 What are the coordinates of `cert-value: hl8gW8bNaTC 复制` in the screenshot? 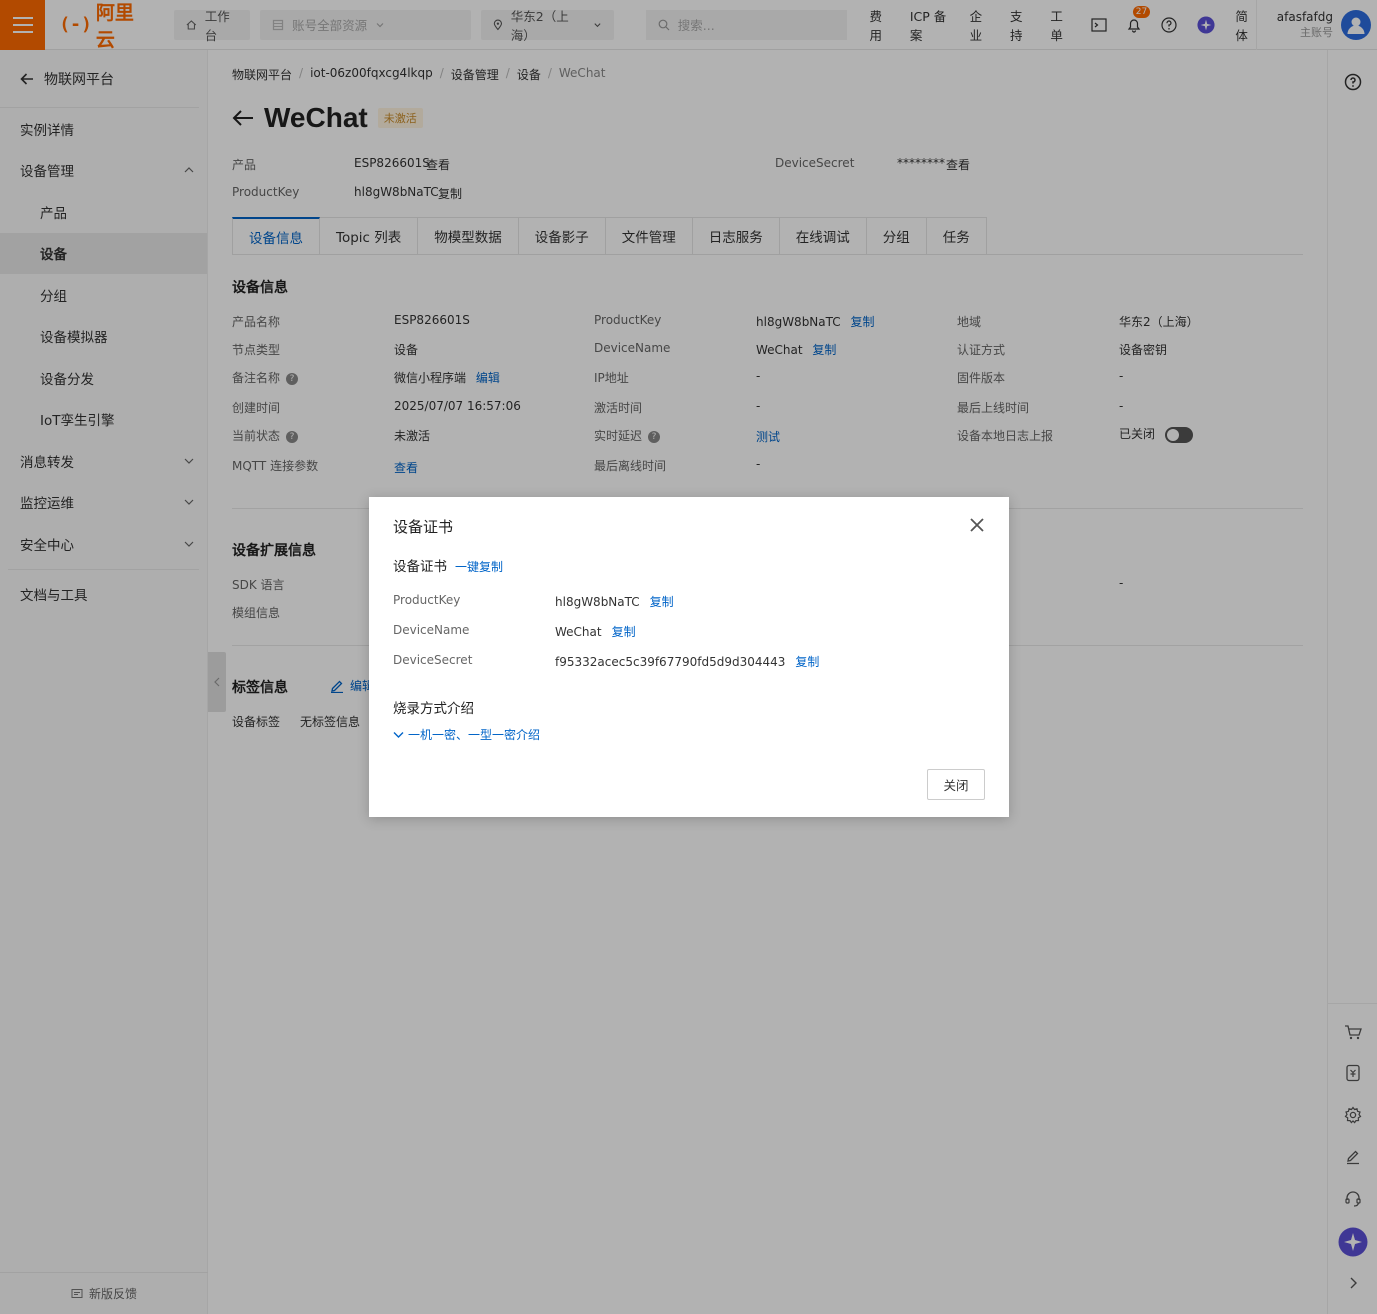 It's located at (614, 601).